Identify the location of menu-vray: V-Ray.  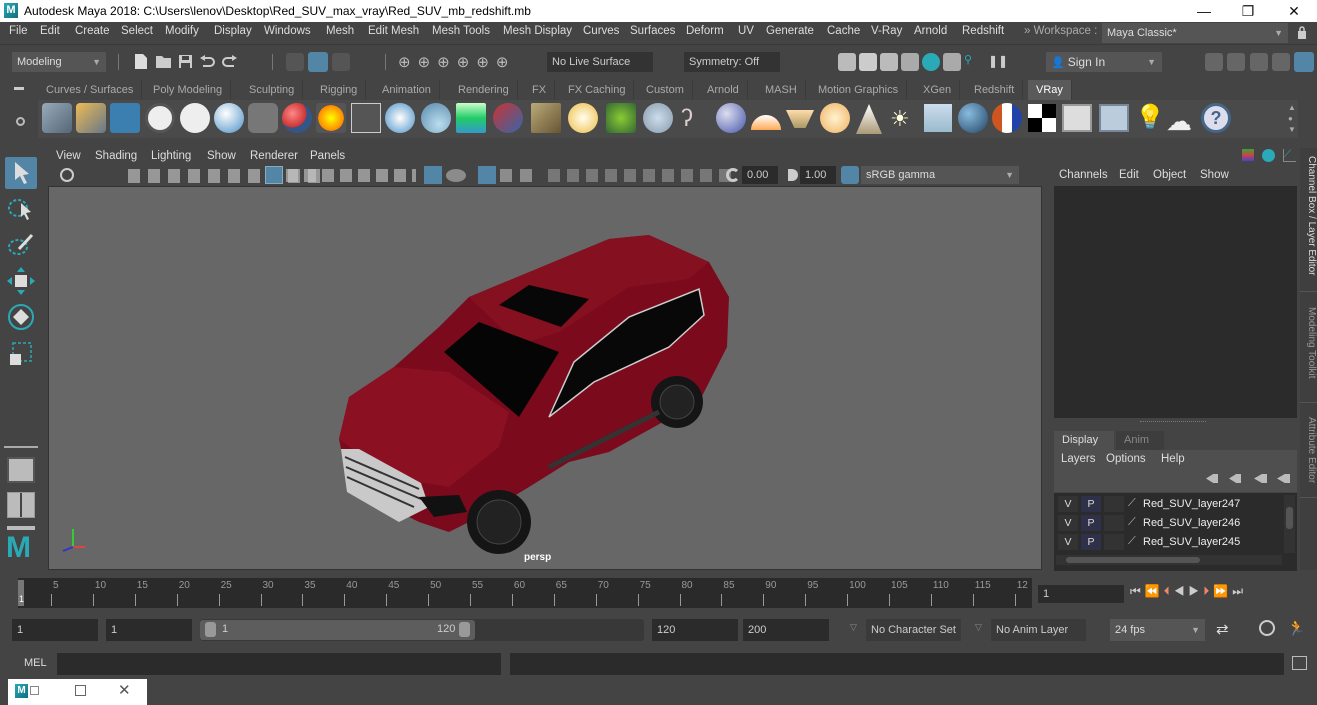
(886, 31).